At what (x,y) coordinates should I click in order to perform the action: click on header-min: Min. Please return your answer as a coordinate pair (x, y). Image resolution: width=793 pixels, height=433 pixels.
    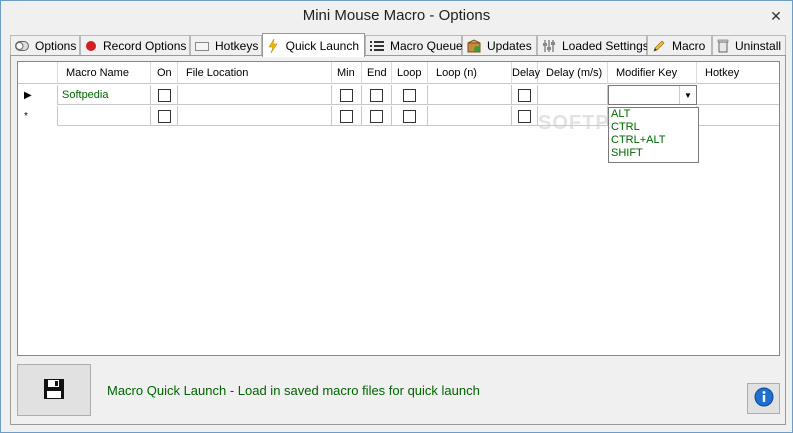
    Looking at the image, I should click on (347, 73).